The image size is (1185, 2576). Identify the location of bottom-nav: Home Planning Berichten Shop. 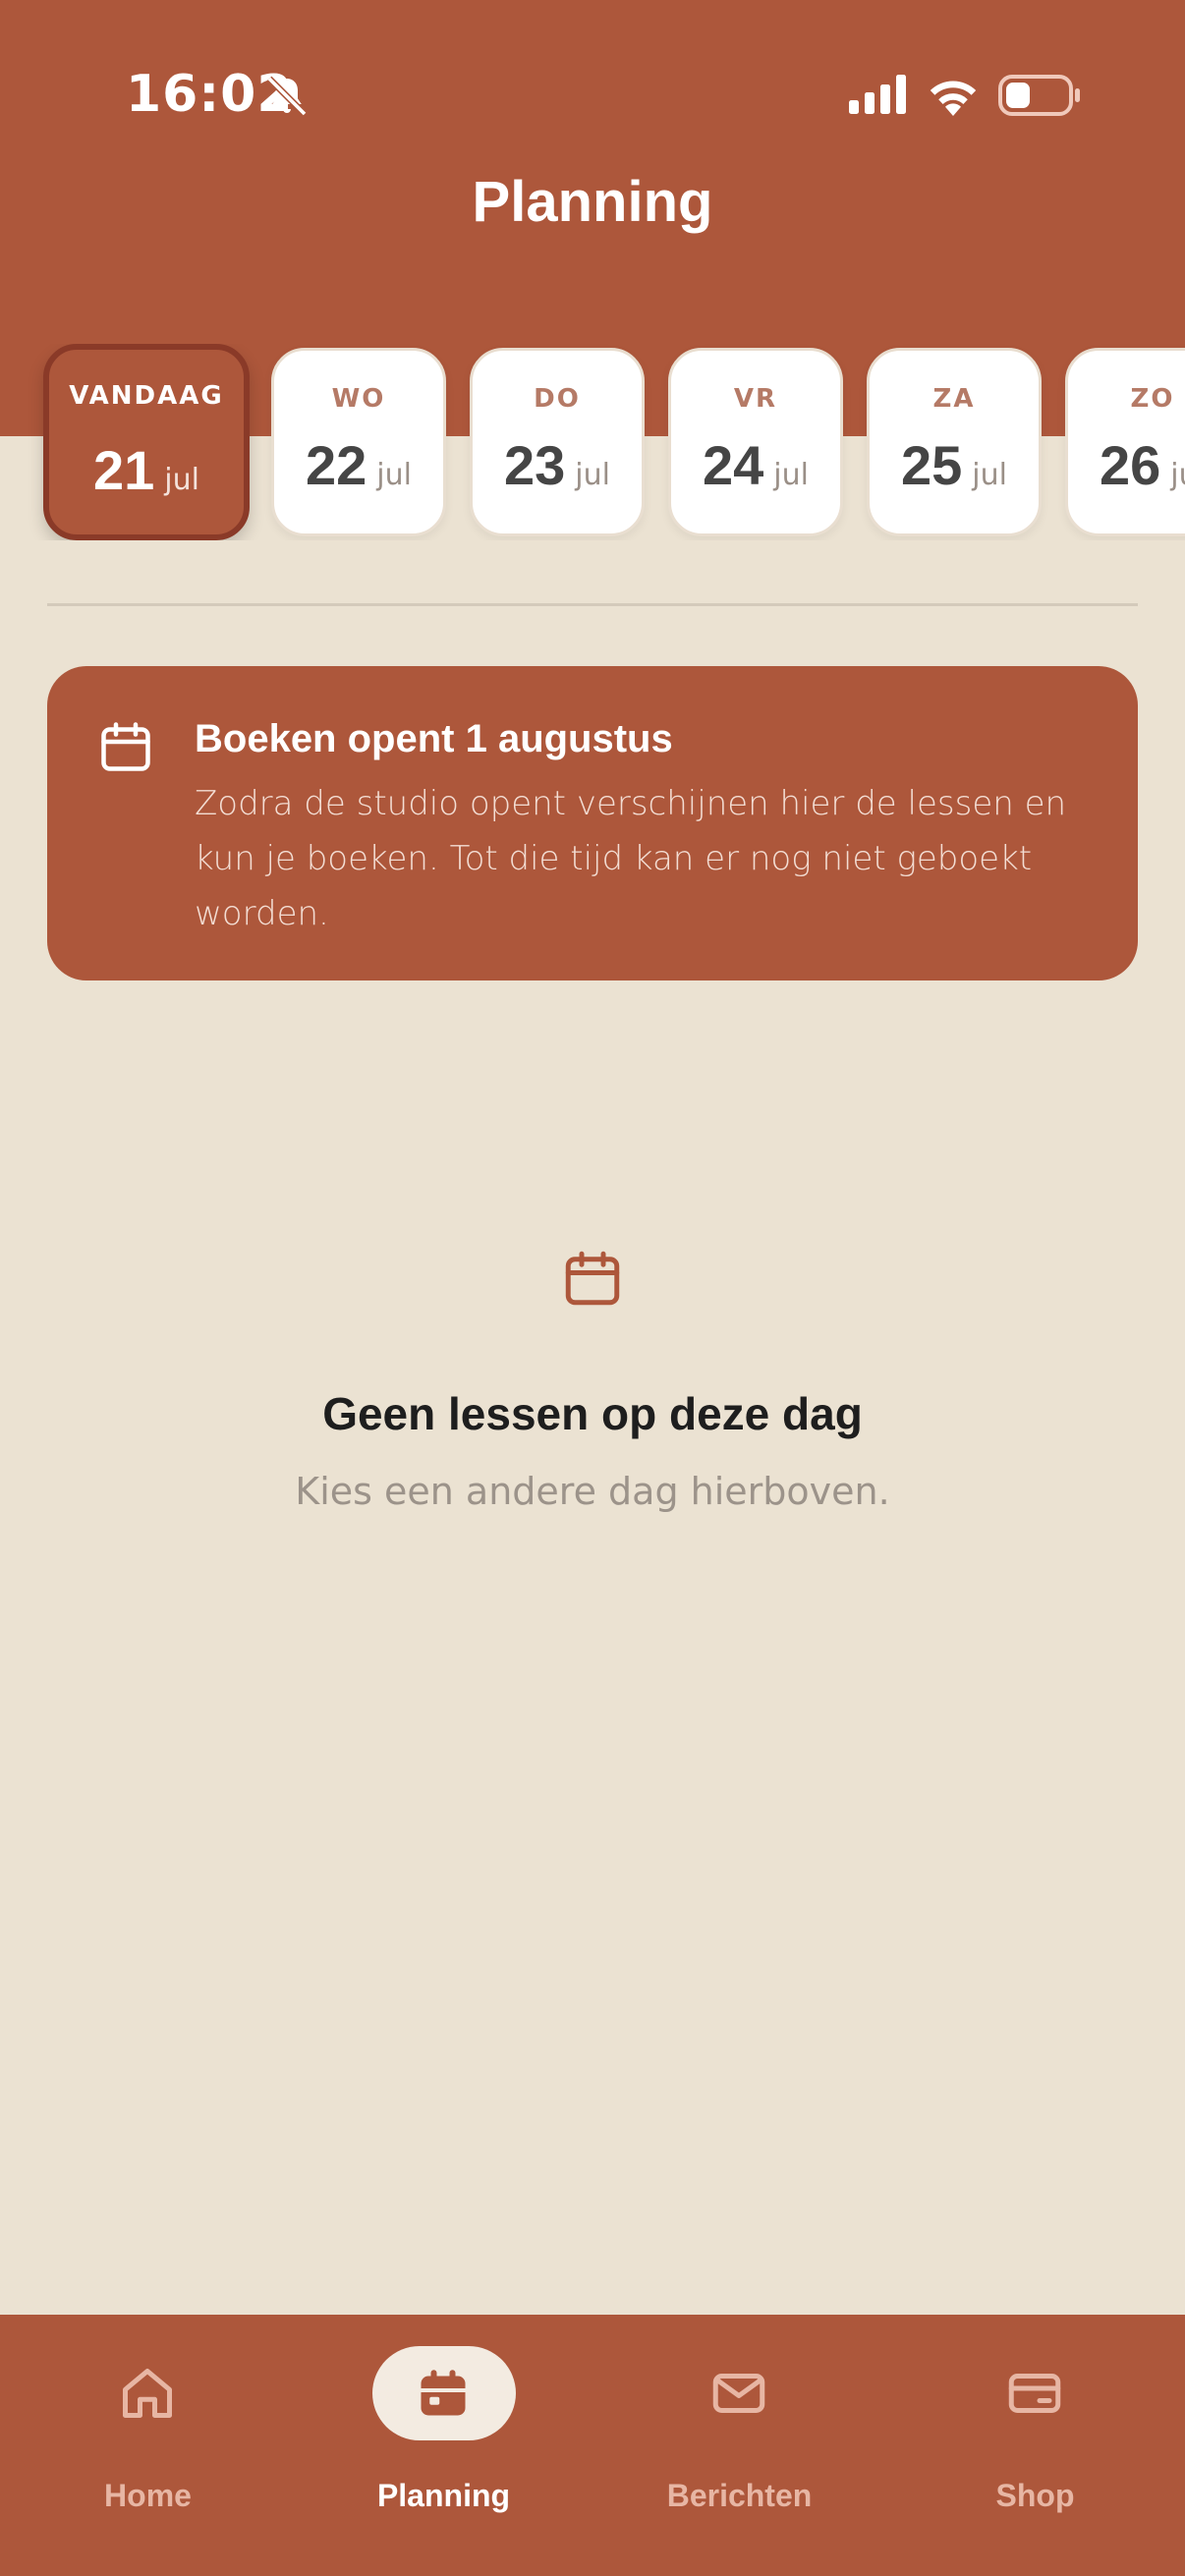
(592, 2445).